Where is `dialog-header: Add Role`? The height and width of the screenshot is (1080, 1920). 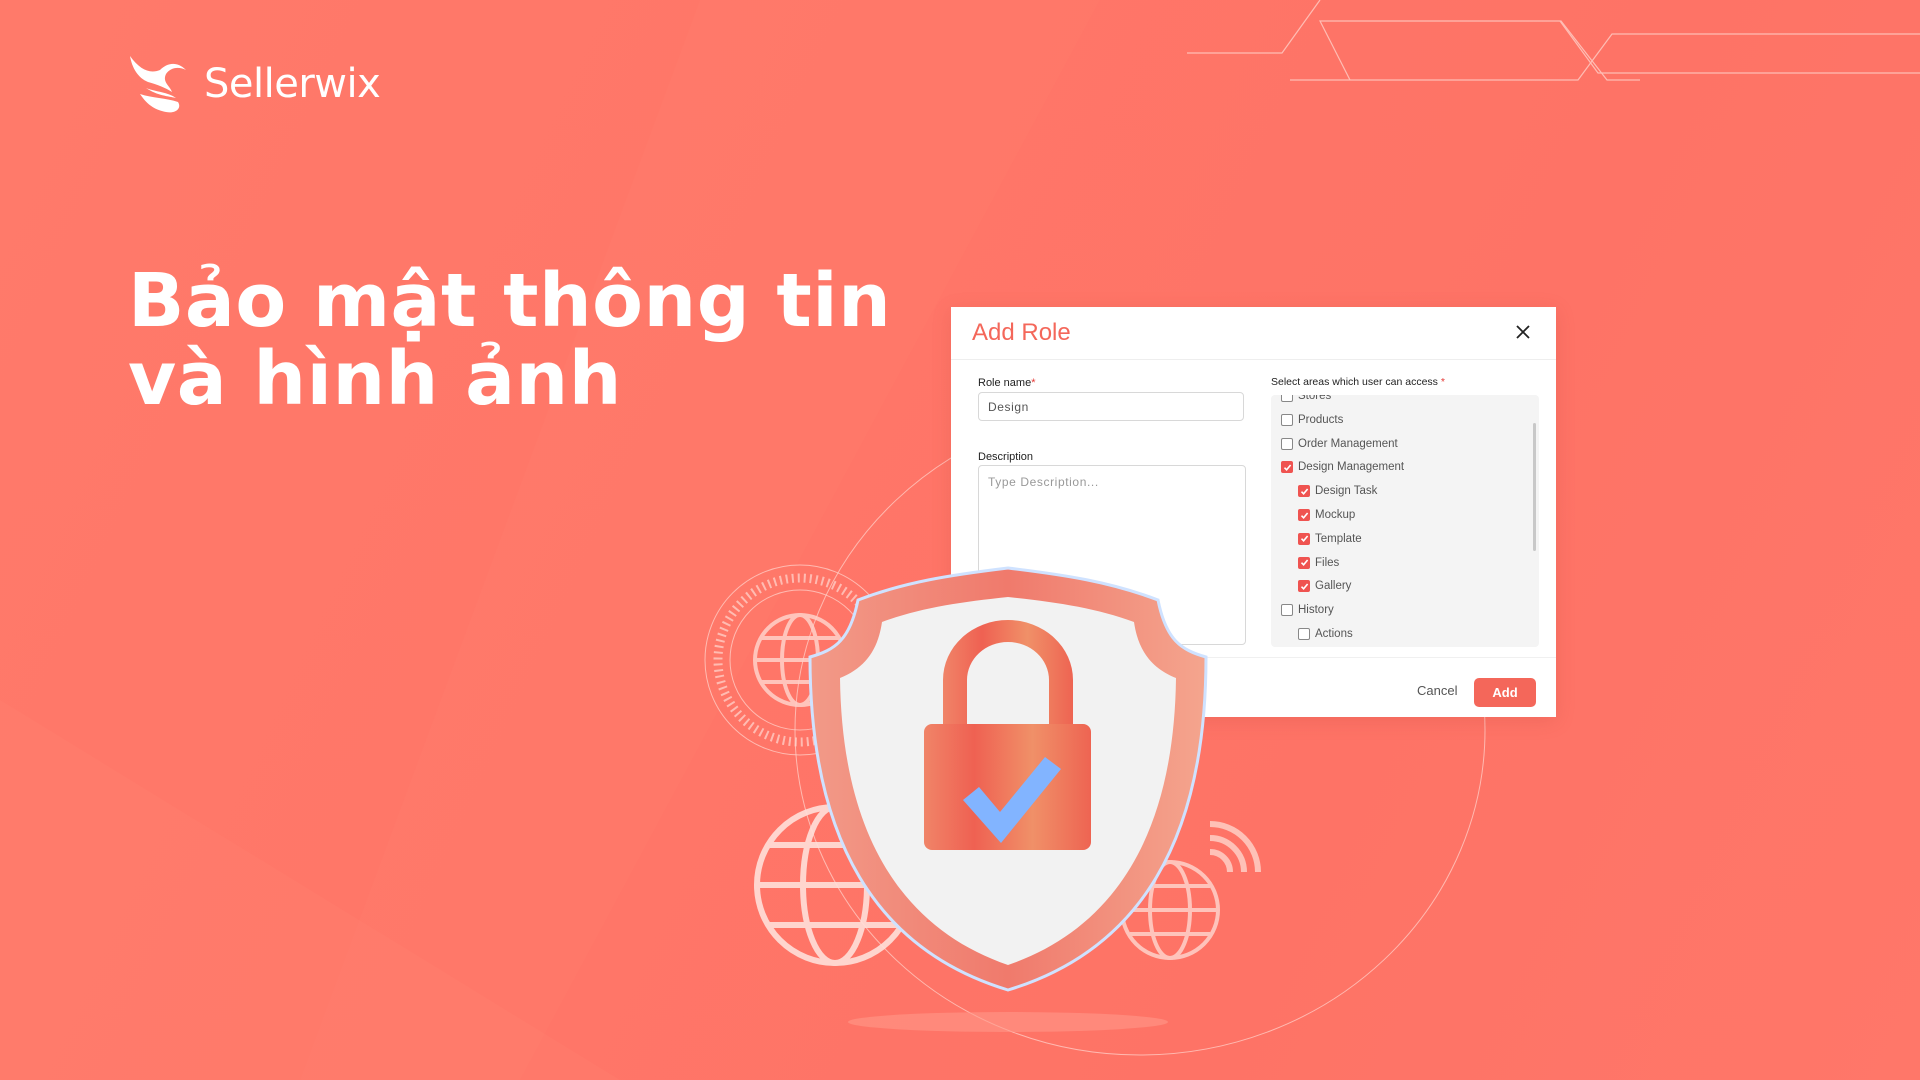
dialog-header: Add Role is located at coordinates (1253, 333).